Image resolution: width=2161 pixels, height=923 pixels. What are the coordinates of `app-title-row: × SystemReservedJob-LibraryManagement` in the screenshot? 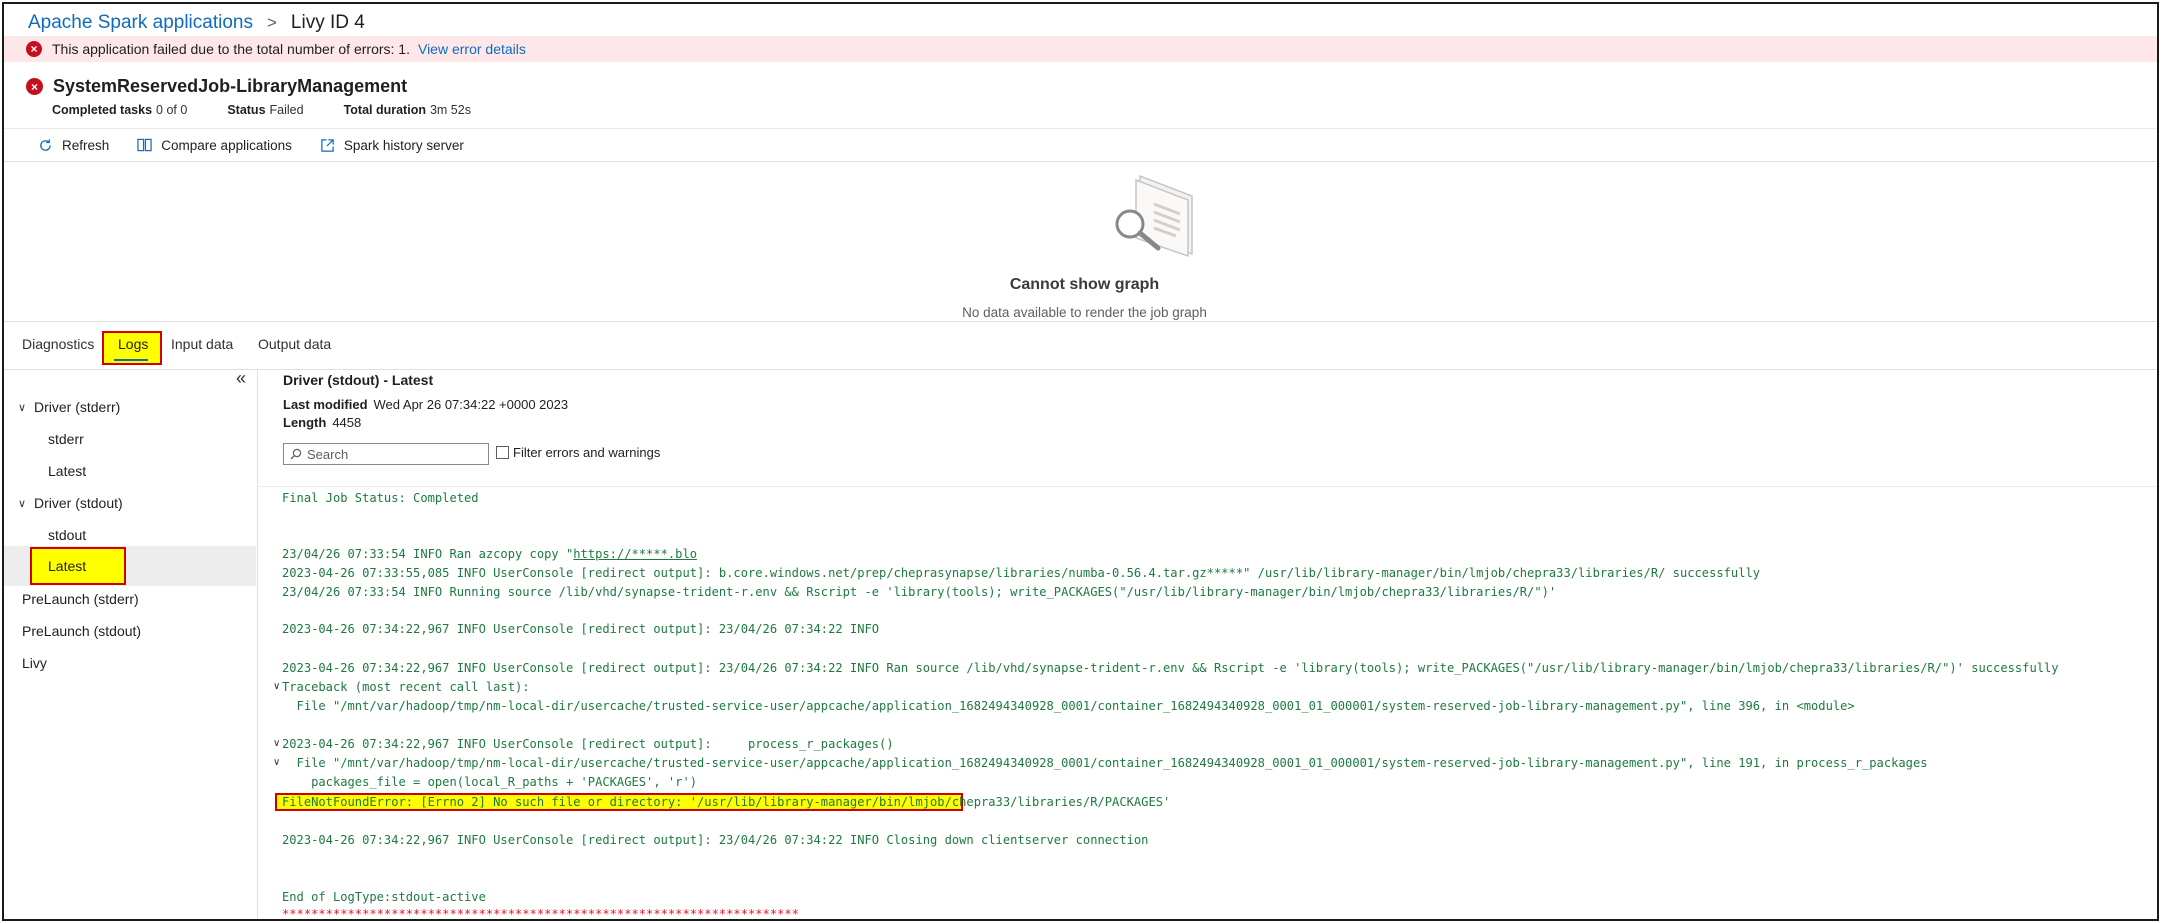 It's located at (216, 86).